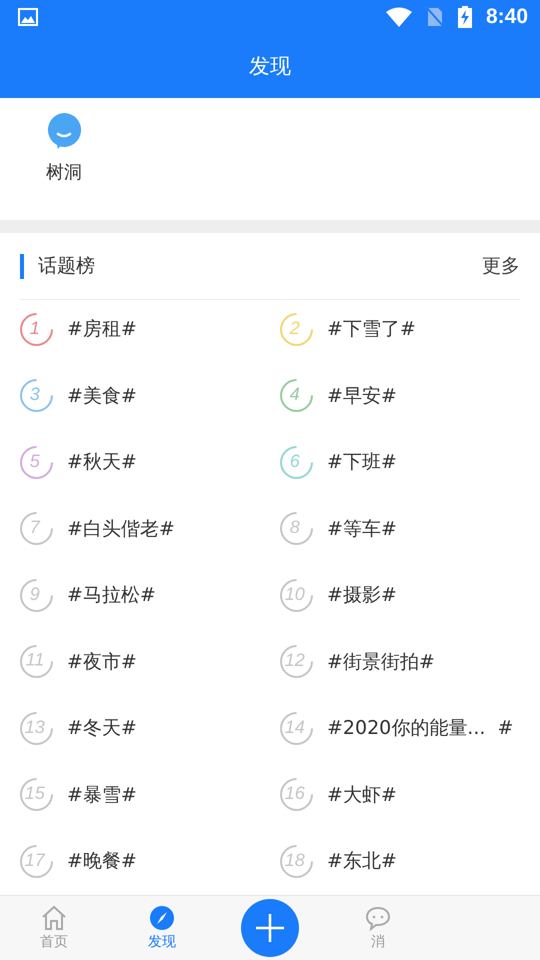 The width and height of the screenshot is (540, 960). Describe the element at coordinates (64, 159) in the screenshot. I see `tree-hole-shortcut: 树洞` at that location.